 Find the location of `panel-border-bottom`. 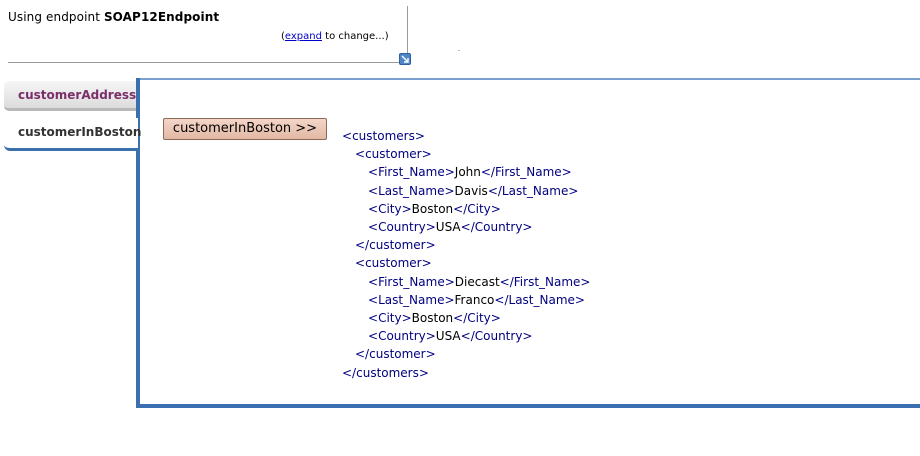

panel-border-bottom is located at coordinates (528, 406).